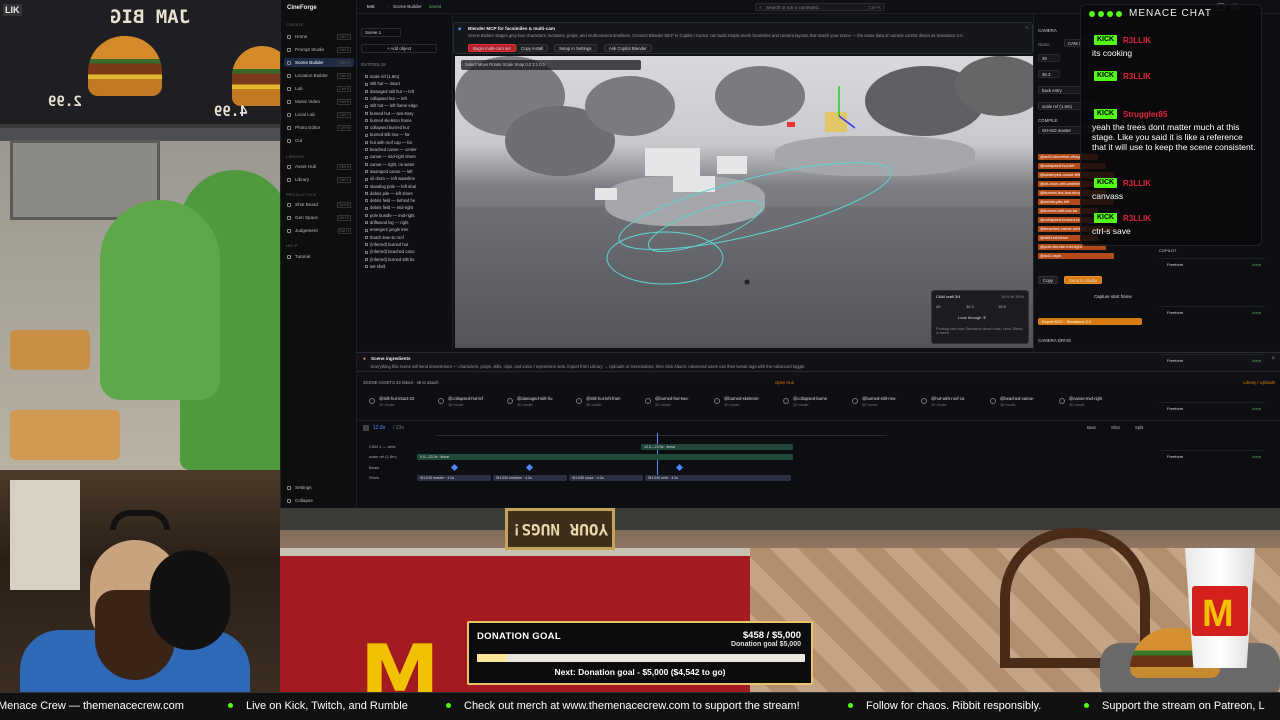  I want to click on sidebar-item-prompt-studio: Prompt Studio Ctrl+2, so click(319, 49).